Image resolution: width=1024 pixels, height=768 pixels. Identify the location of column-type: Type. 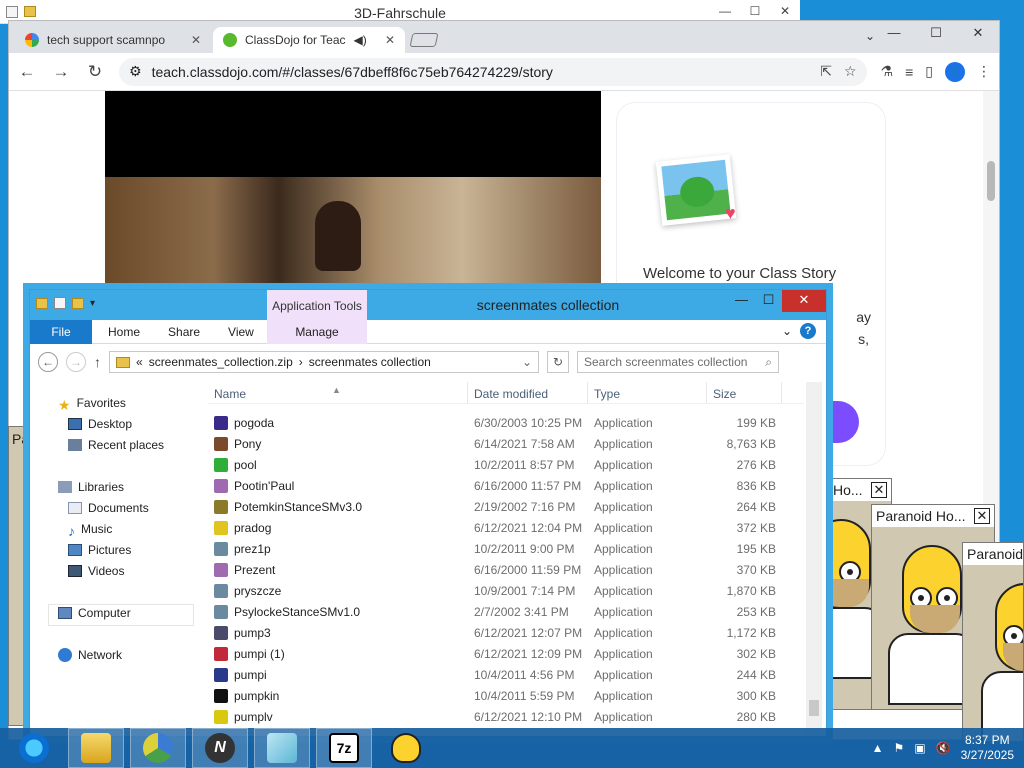
(647, 392).